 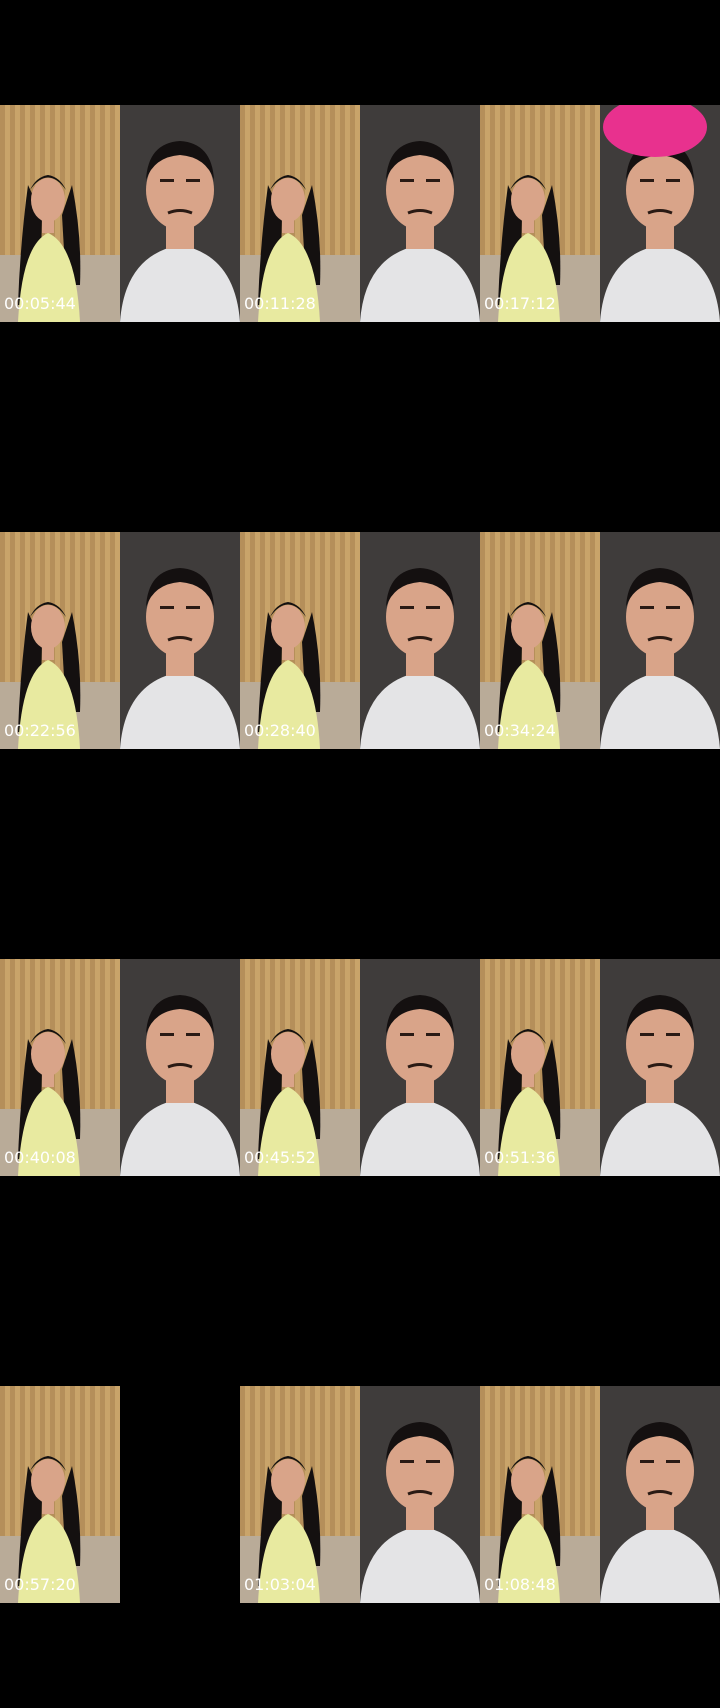 What do you see at coordinates (40, 1157) in the screenshot?
I see `timestamp-label: 00:40:08` at bounding box center [40, 1157].